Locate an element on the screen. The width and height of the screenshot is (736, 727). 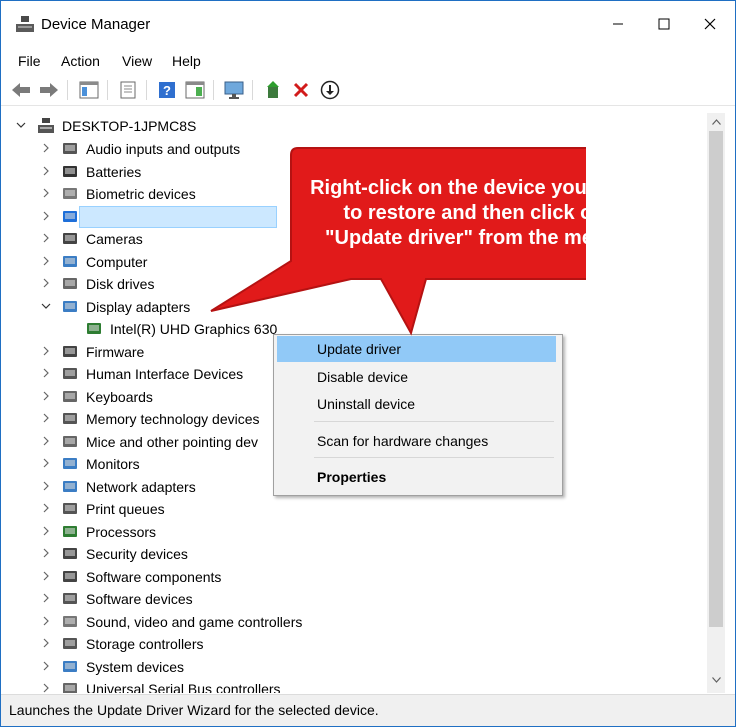
minimize-button is located at coordinates (618, 24).